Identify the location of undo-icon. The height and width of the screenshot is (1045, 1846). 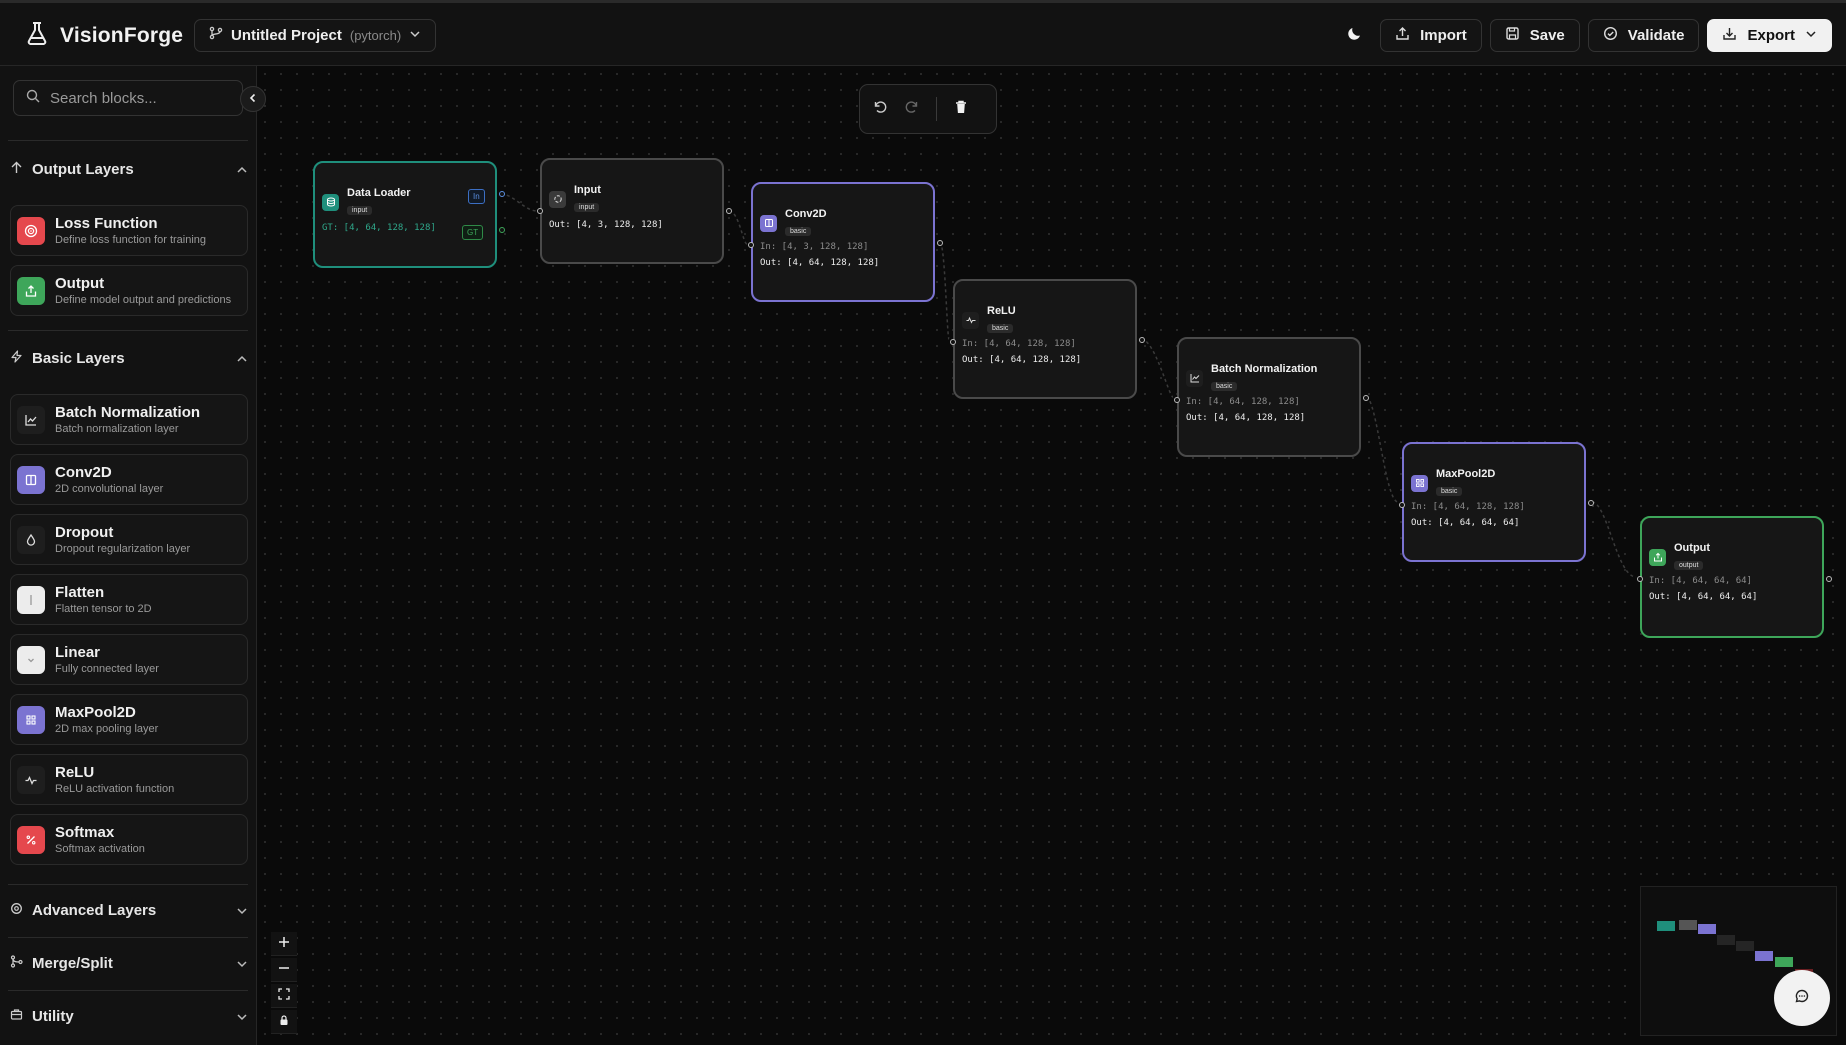
(880, 109).